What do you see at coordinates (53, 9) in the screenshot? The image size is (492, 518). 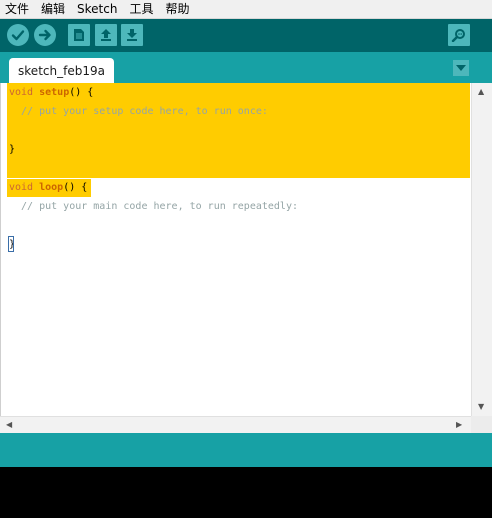 I see `menu-edit: 编辑` at bounding box center [53, 9].